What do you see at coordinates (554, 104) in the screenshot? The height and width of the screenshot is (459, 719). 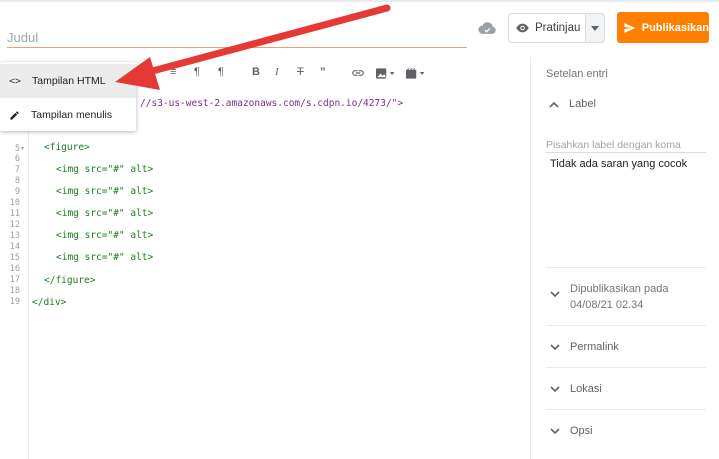 I see `chevron-up-icon` at bounding box center [554, 104].